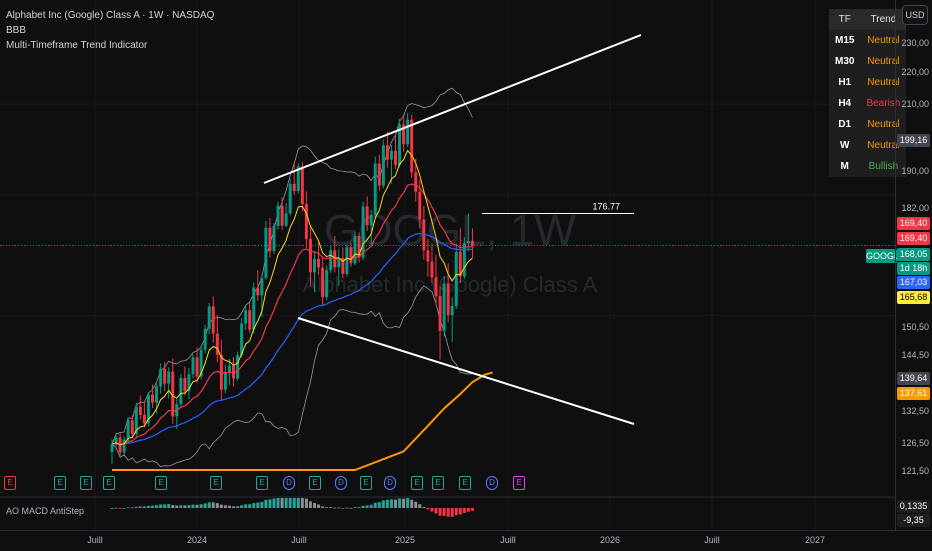 The image size is (932, 551). What do you see at coordinates (110, 45) in the screenshot?
I see `indicator-mtf-trend: Multi-Timeframe Trend Indicator` at bounding box center [110, 45].